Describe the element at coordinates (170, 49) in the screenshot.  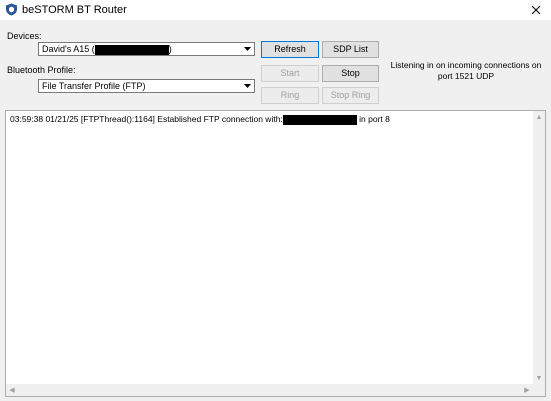
I see `devices-selected-suffix: )` at that location.